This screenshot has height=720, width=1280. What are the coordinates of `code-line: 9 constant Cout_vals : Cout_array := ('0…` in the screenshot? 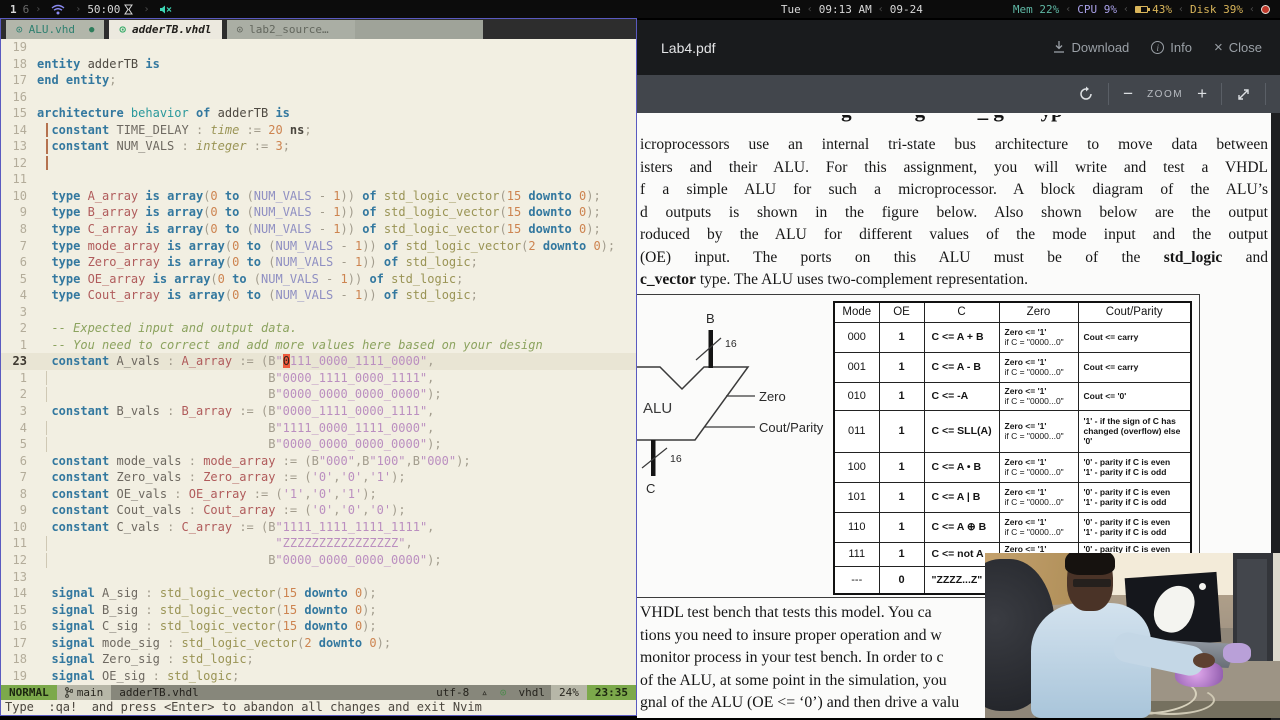 It's located at (318, 510).